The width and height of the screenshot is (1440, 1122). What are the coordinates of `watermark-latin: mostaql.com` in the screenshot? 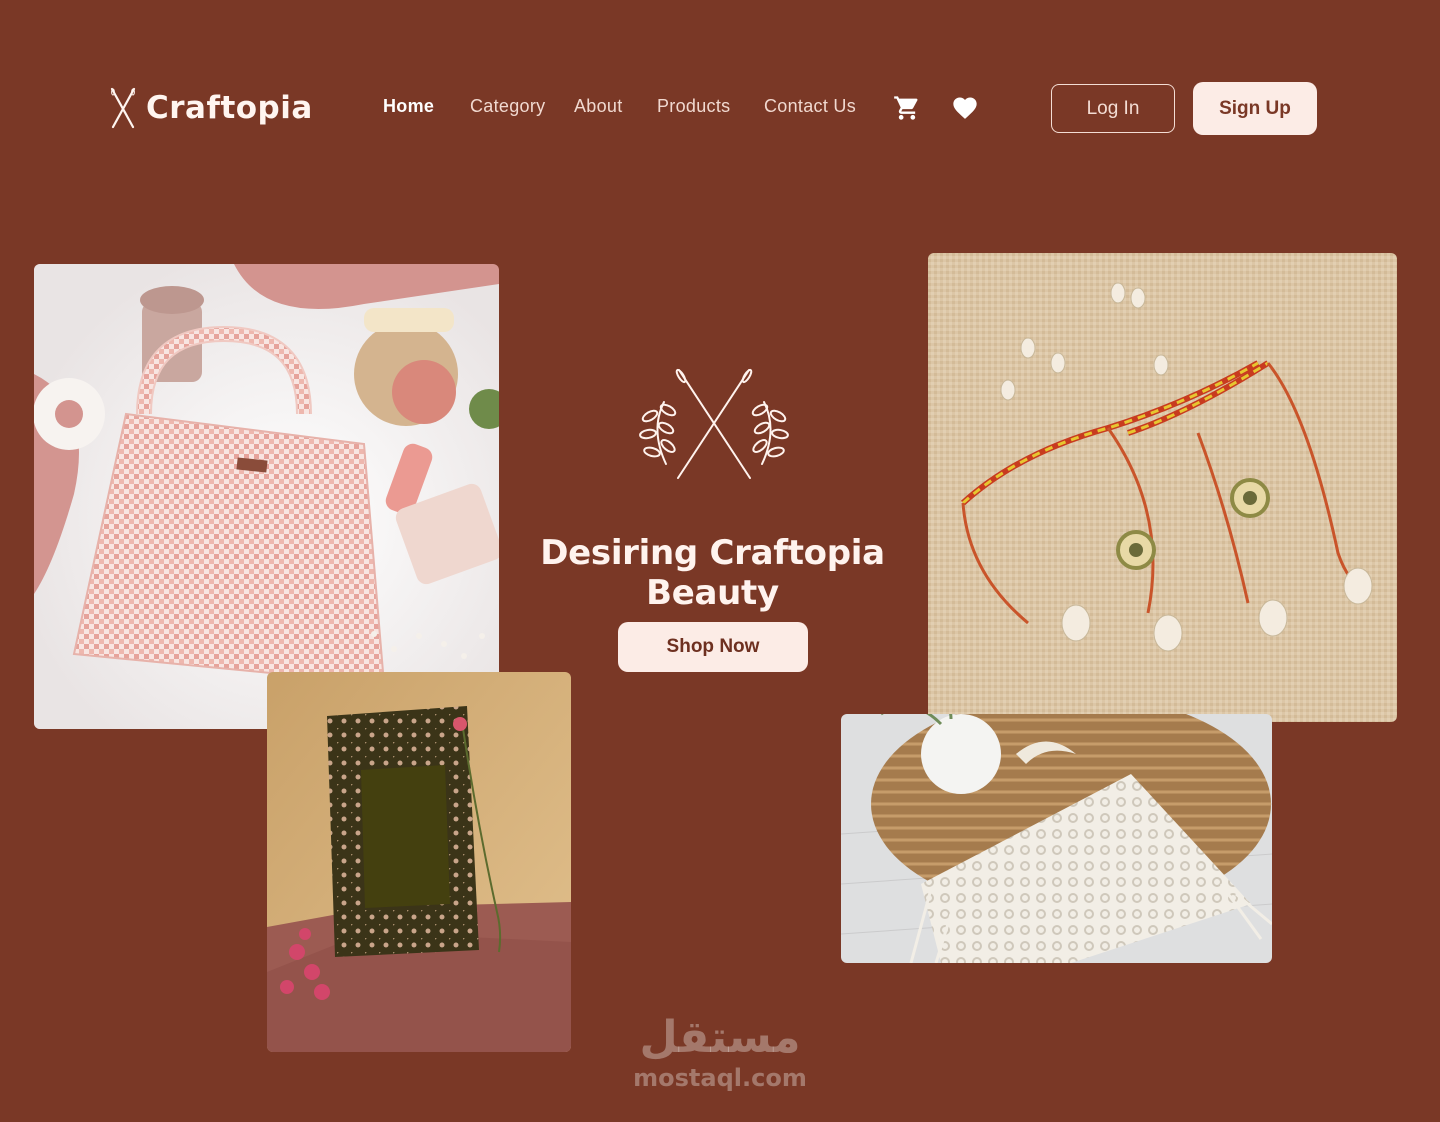 It's located at (720, 1078).